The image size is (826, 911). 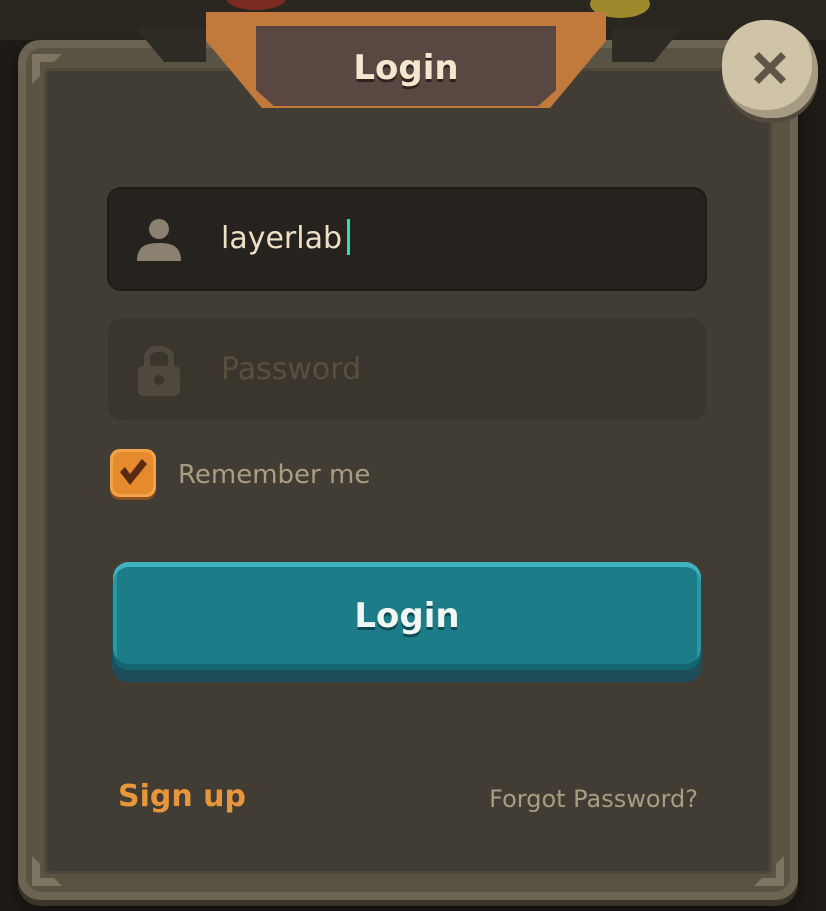 I want to click on remember-me-checkbox, so click(x=133, y=473).